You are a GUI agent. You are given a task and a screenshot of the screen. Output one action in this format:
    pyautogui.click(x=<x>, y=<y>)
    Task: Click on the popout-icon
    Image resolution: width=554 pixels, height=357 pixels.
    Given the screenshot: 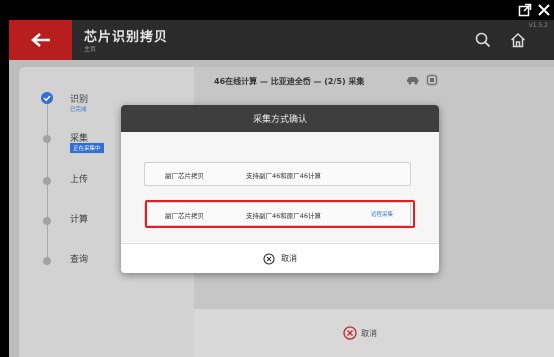 What is the action you would take?
    pyautogui.click(x=525, y=10)
    